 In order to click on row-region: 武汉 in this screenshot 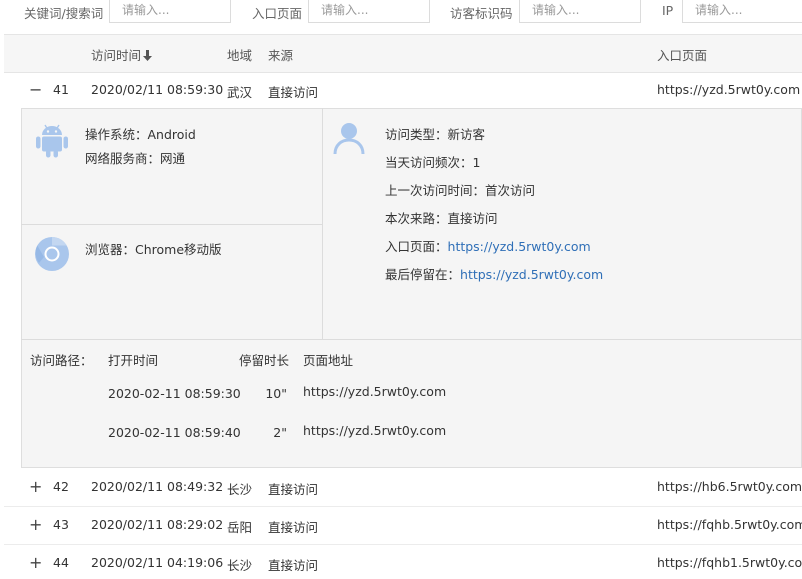, I will do `click(240, 92)`.